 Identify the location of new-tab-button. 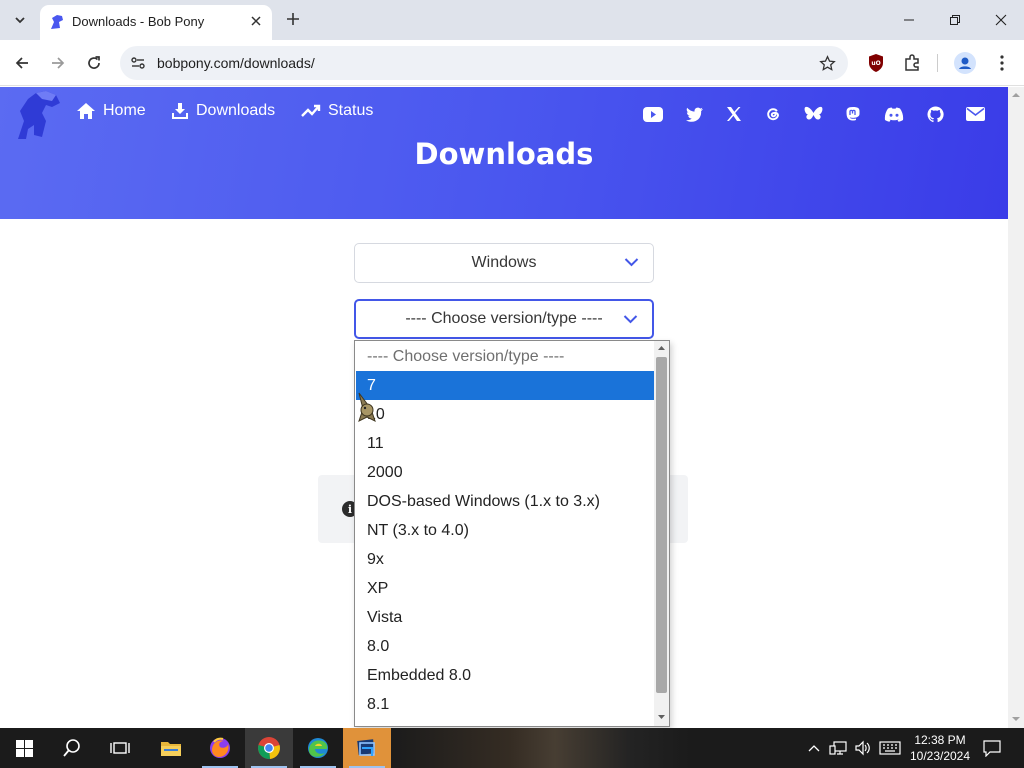
(293, 19).